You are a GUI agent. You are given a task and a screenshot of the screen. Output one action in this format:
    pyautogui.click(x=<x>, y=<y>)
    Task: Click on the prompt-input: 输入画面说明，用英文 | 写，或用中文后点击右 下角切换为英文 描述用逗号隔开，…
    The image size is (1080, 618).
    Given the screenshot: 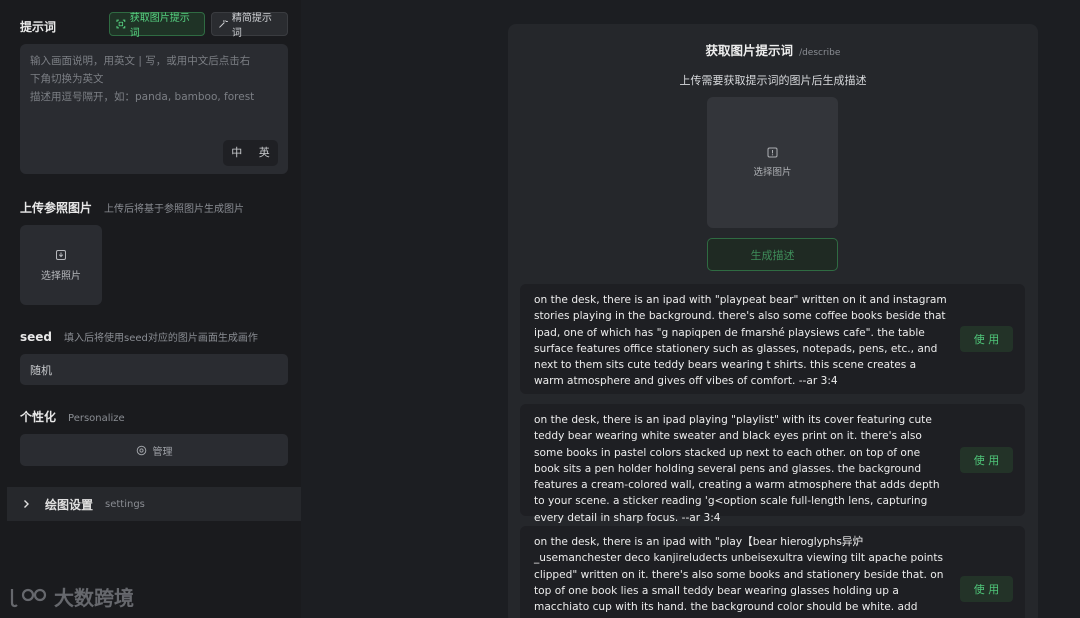 What is the action you would take?
    pyautogui.click(x=154, y=109)
    